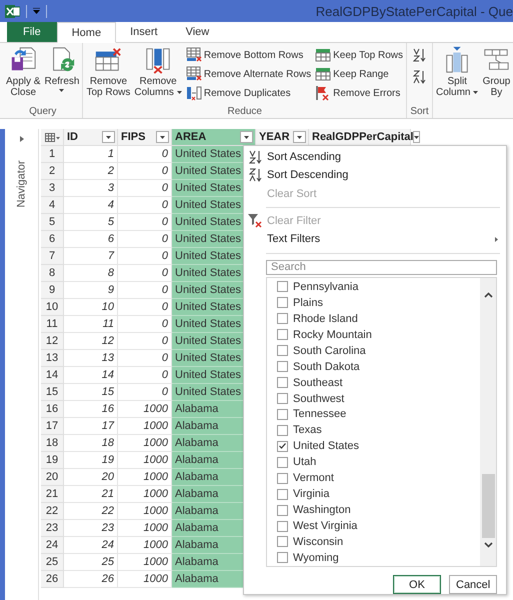 The image size is (513, 600). I want to click on value-label: Southwest, so click(318, 398).